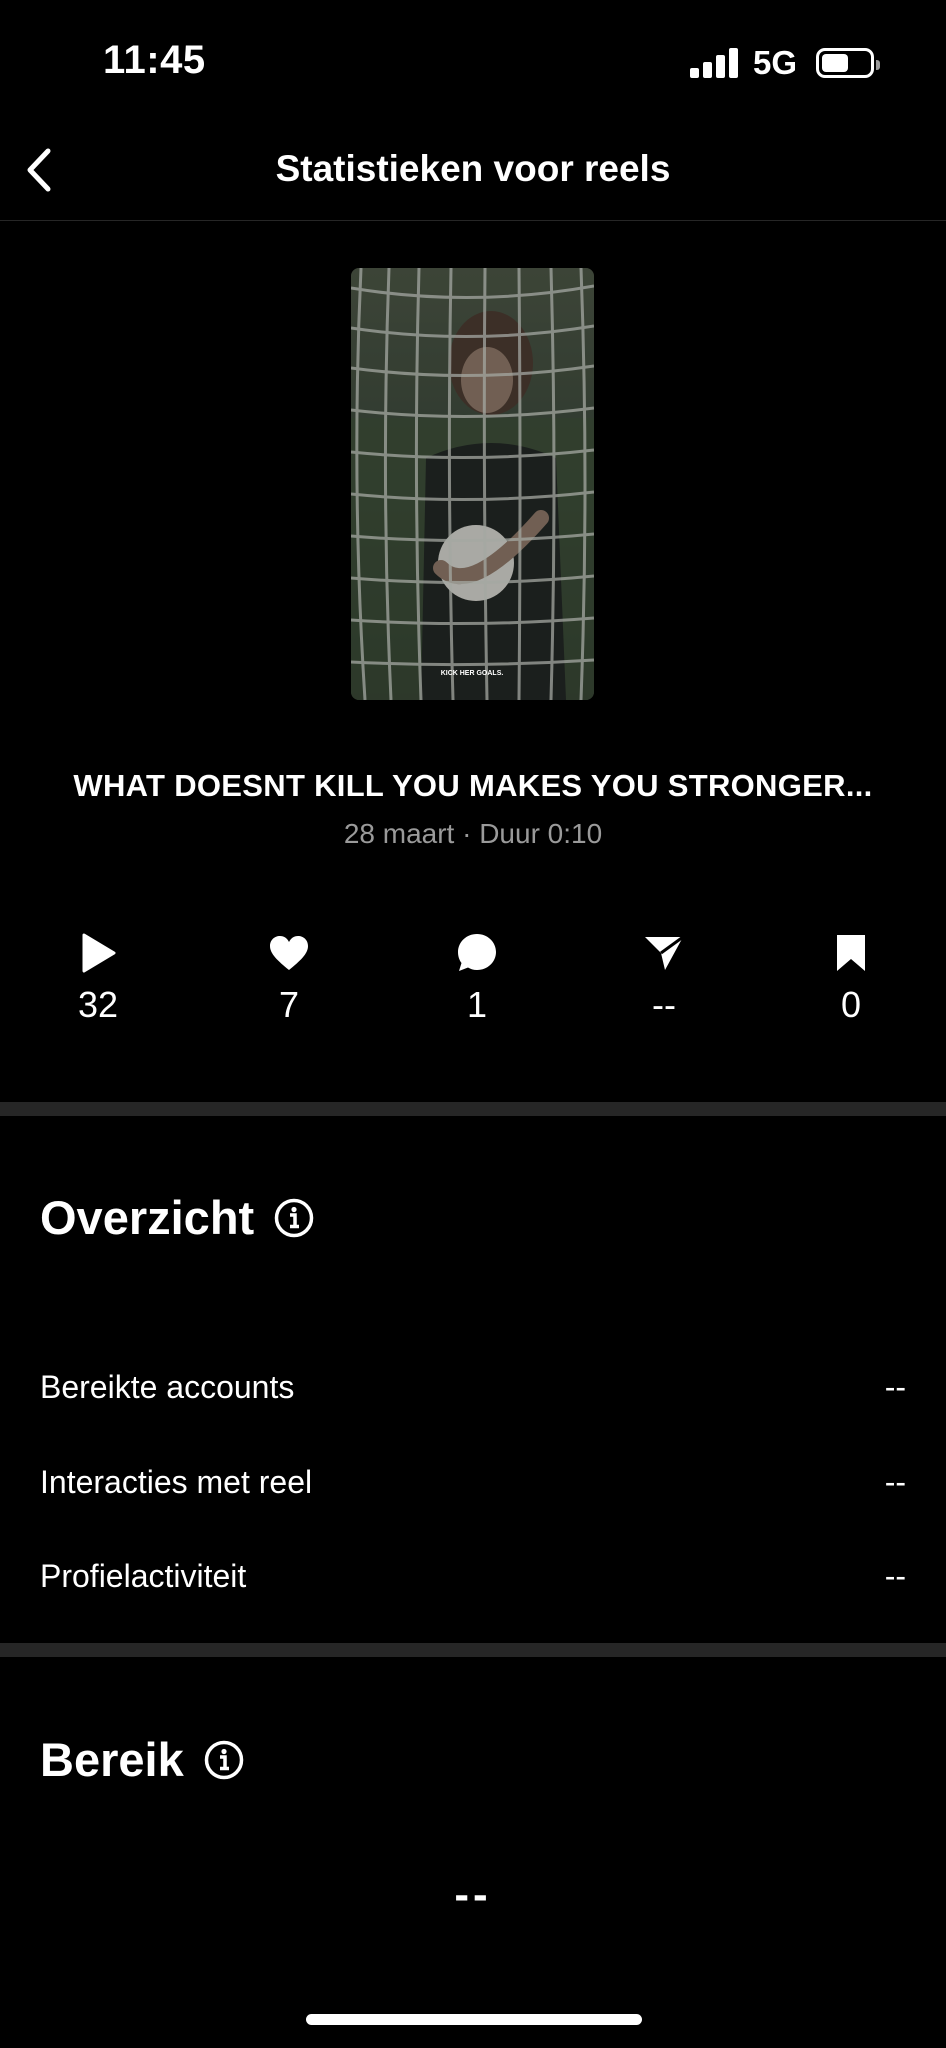  I want to click on status-time: 11:45, so click(154, 60).